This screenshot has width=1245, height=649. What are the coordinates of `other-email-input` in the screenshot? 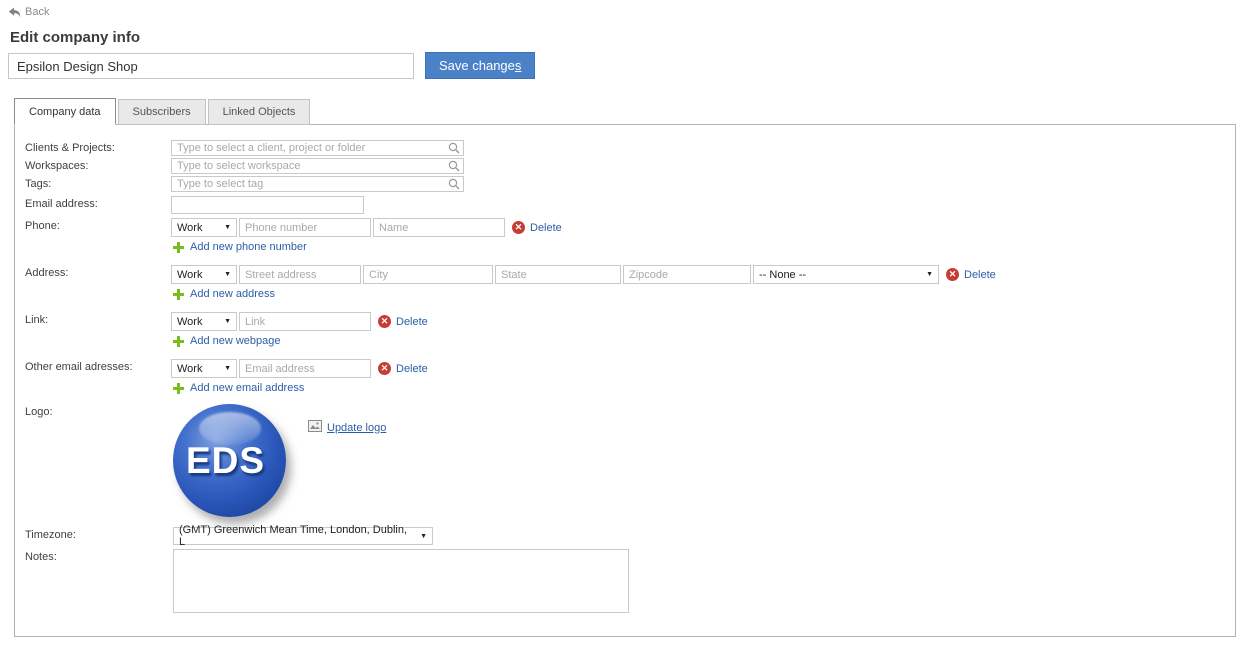 It's located at (305, 368).